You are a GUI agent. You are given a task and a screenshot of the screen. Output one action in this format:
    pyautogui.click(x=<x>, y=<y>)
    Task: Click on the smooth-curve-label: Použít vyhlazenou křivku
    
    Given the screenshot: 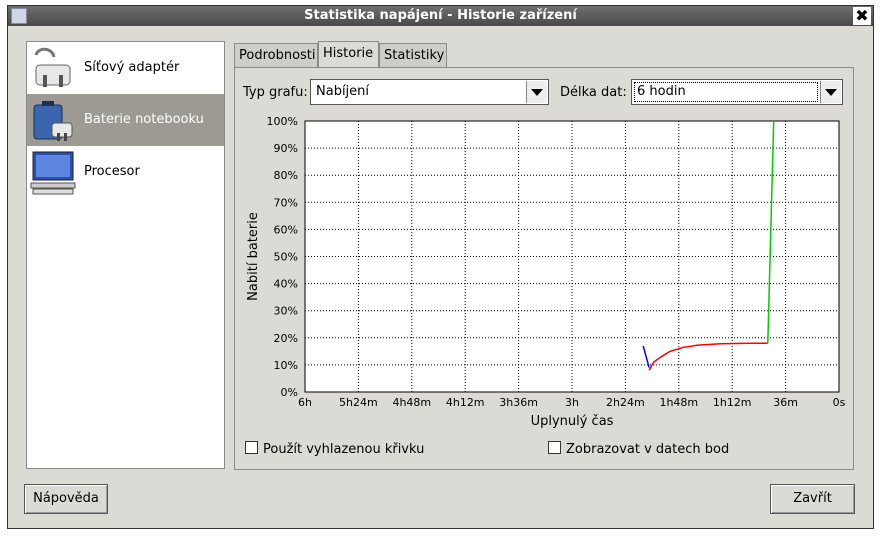 What is the action you would take?
    pyautogui.click(x=344, y=449)
    